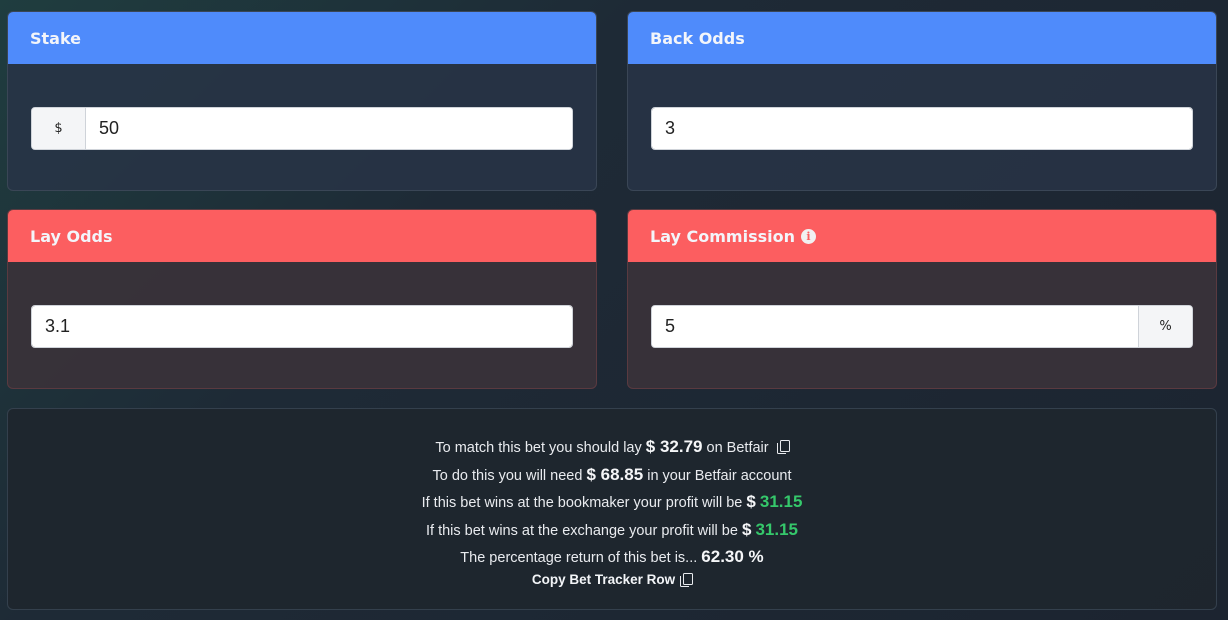 This screenshot has width=1228, height=620. Describe the element at coordinates (1165, 326) in the screenshot. I see `percent-addon: %` at that location.